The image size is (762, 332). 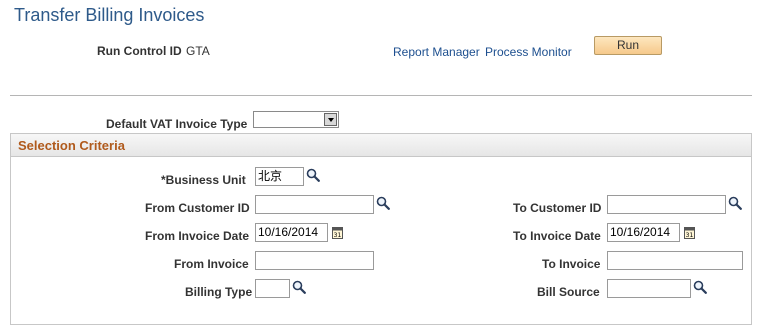 I want to click on to-invoice-date-label: To Invoice Date, so click(x=557, y=236).